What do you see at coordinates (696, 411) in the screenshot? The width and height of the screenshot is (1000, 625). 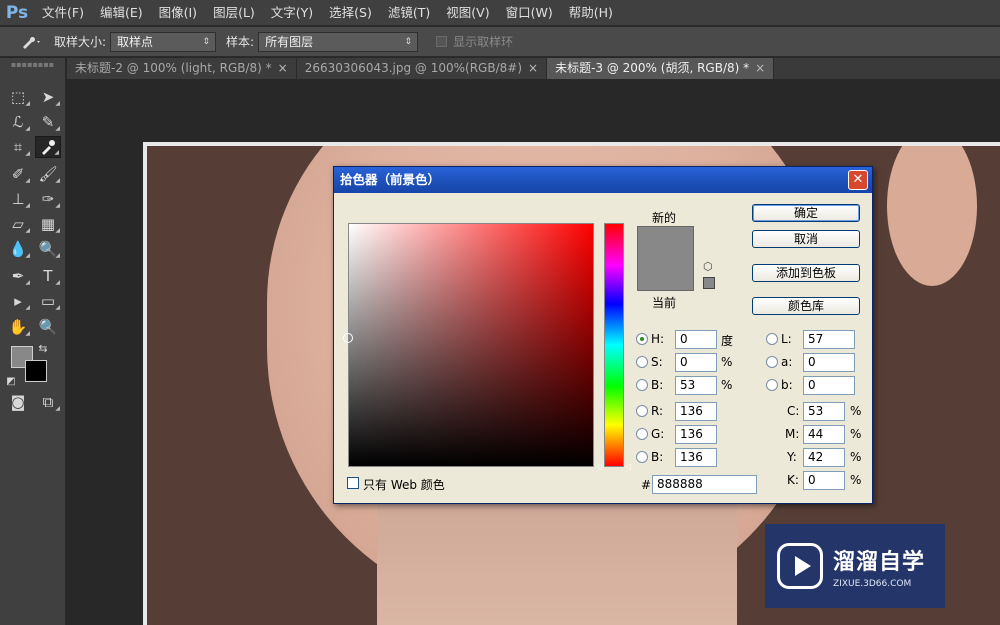 I see `red-input: 136` at bounding box center [696, 411].